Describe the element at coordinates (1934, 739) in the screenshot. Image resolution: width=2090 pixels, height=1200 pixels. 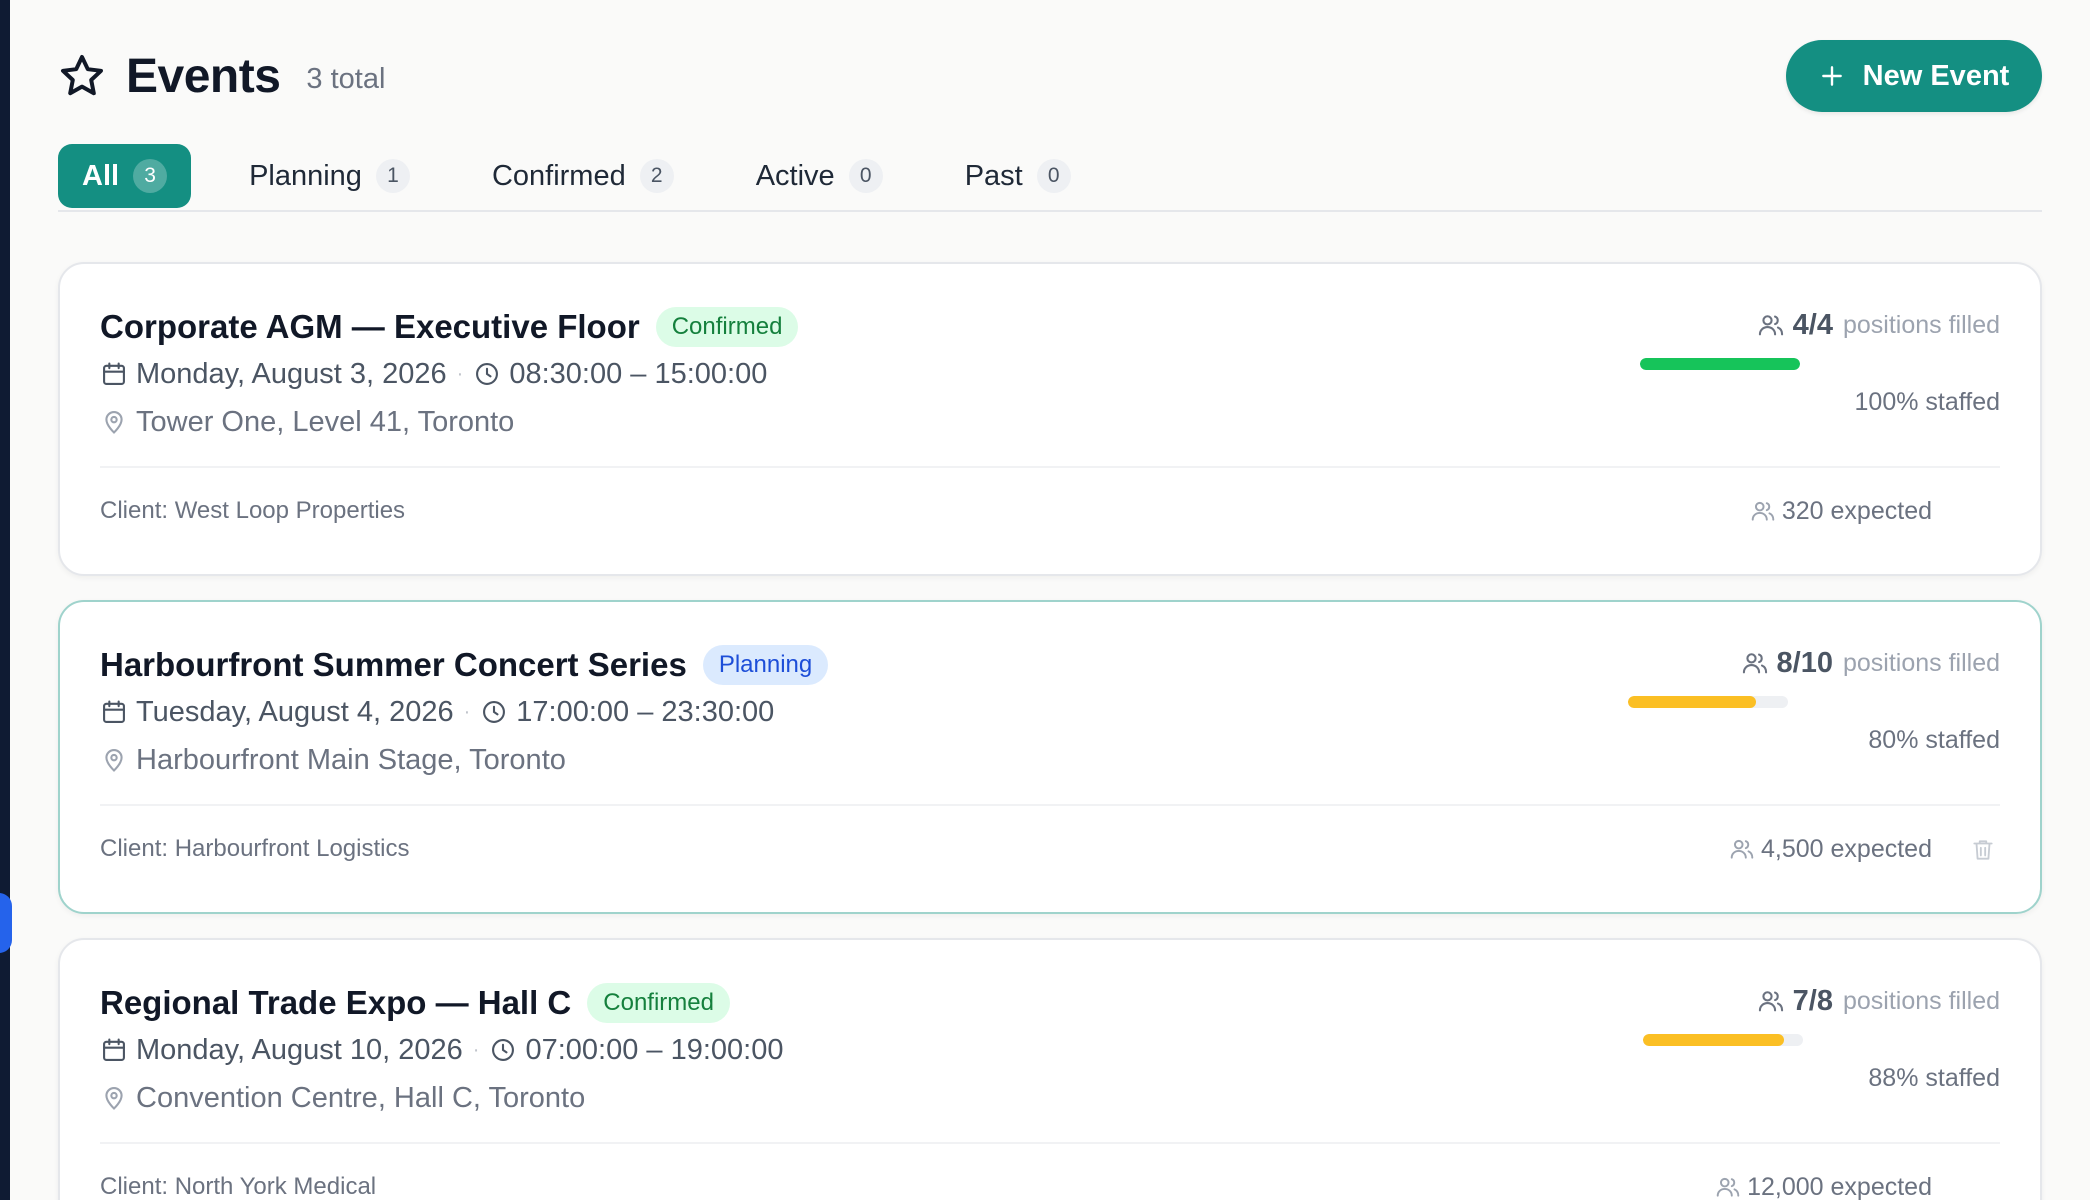
I see `staffed-percent: 80% staffed` at that location.